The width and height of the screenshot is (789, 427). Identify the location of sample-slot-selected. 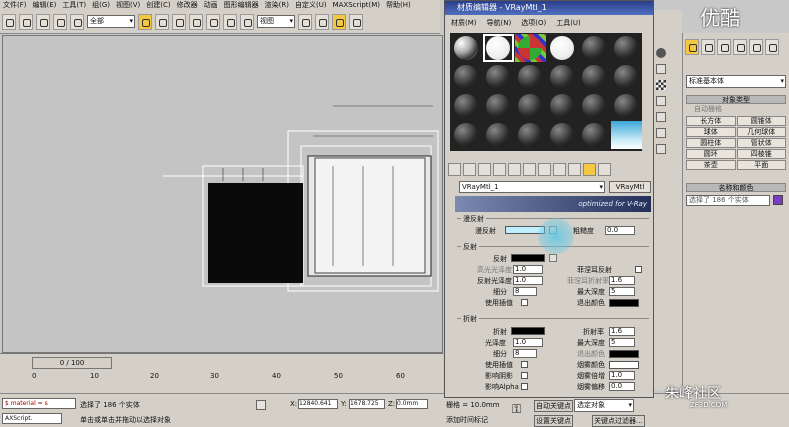
(498, 48).